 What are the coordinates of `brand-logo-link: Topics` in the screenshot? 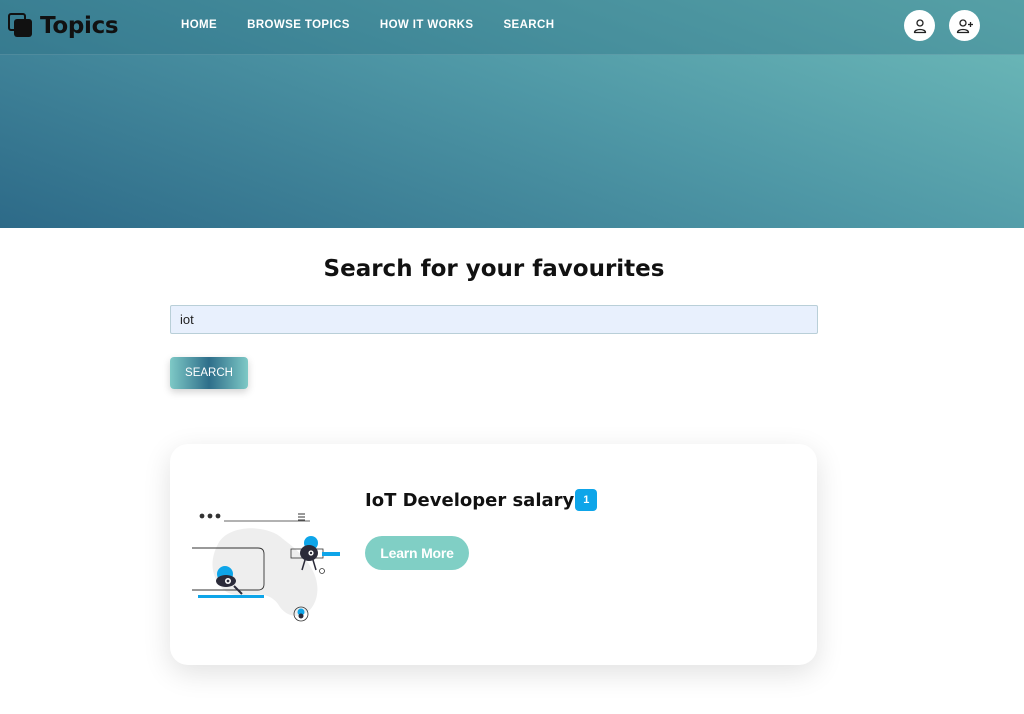 It's located at (63, 26).